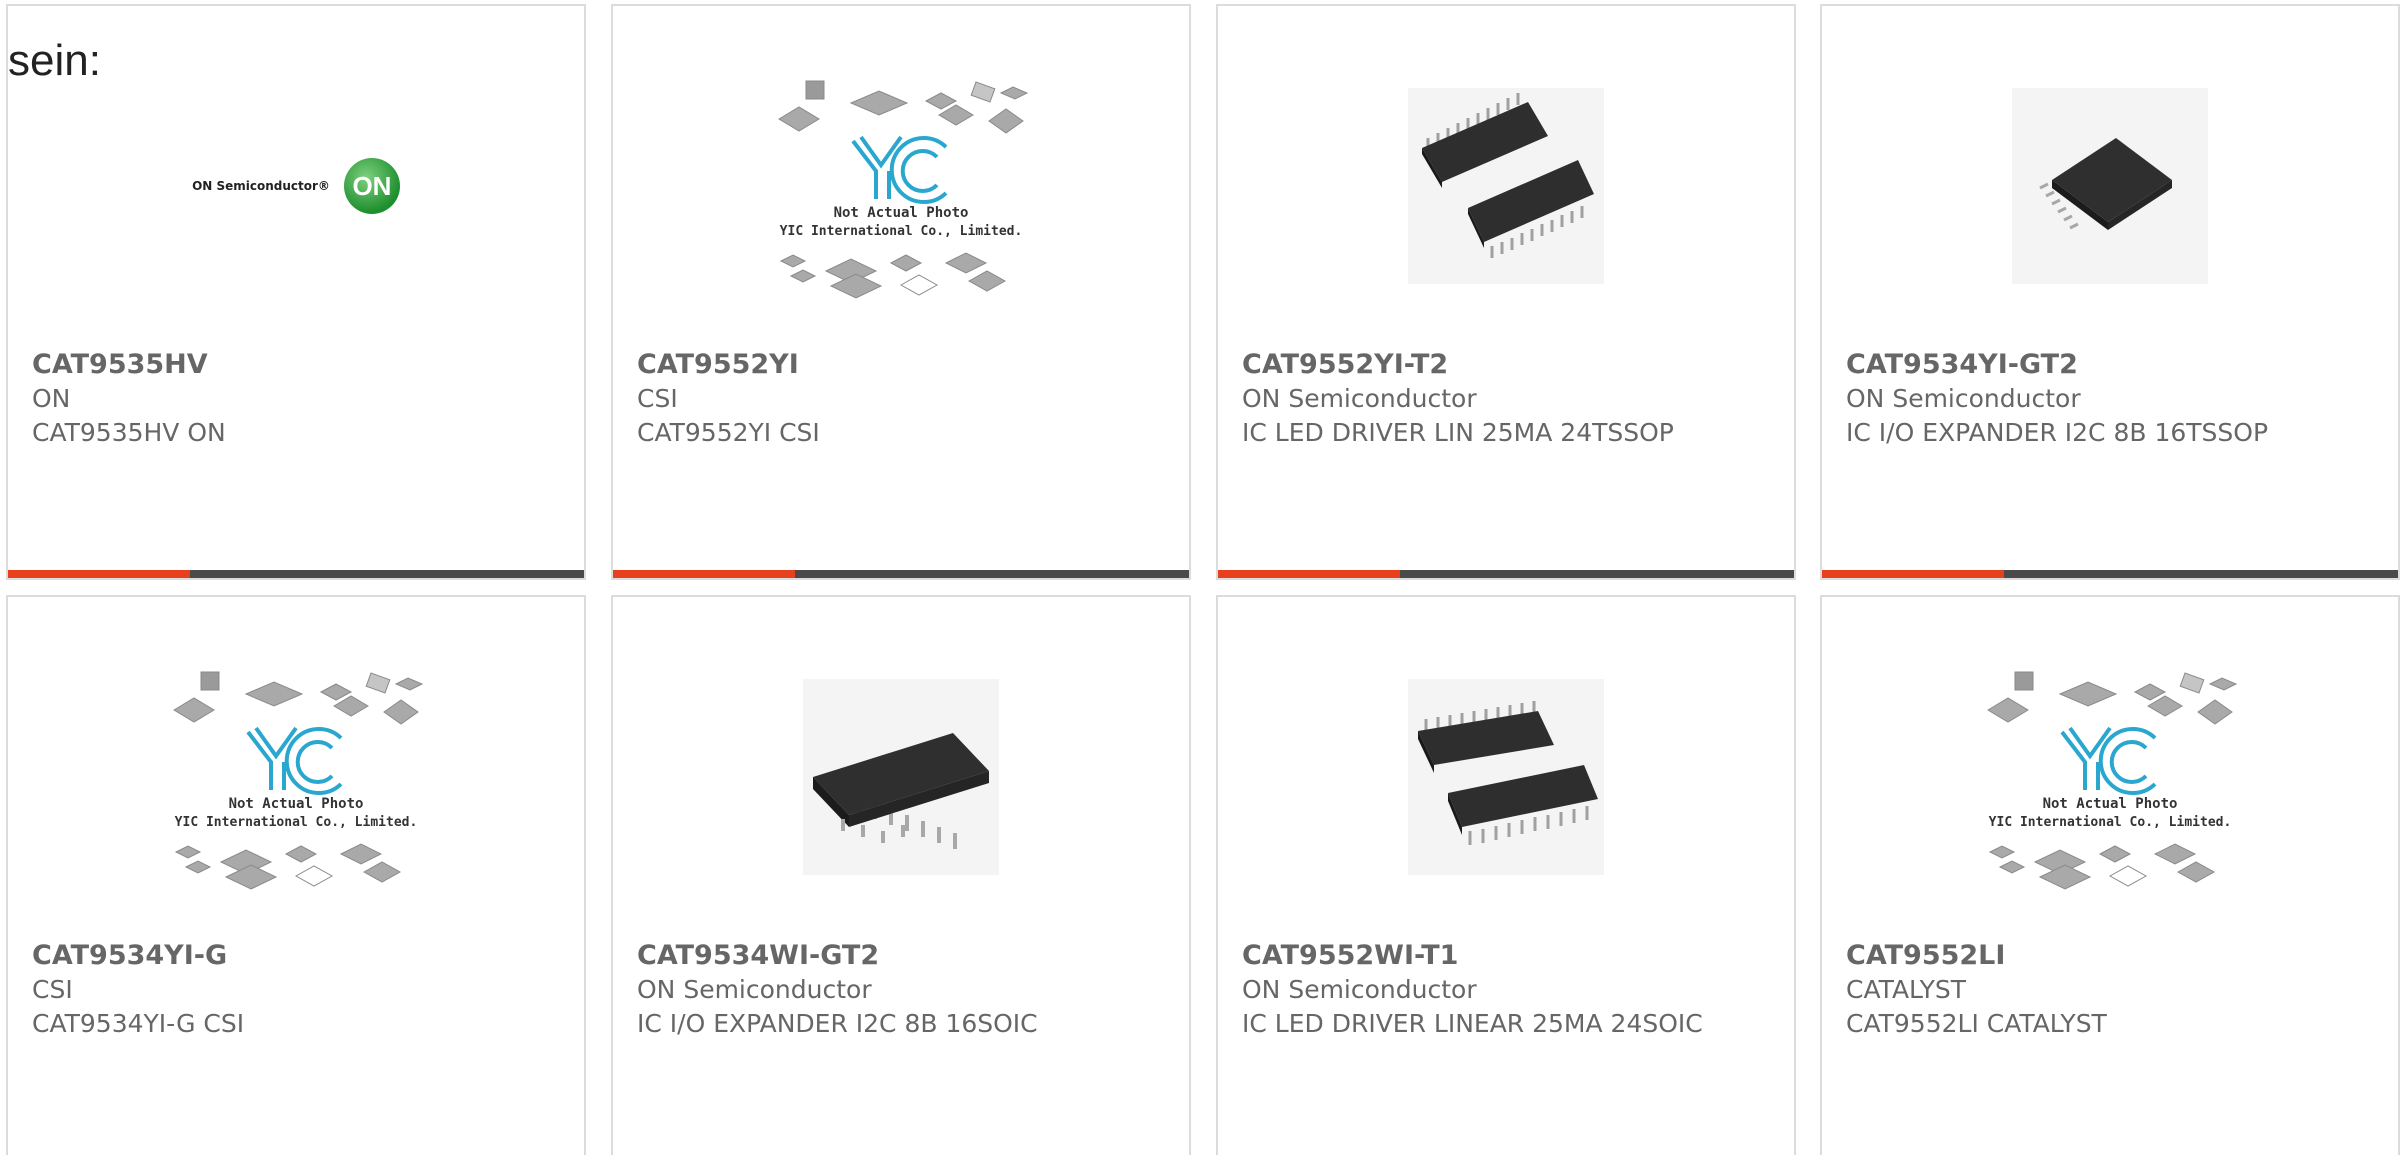 Image resolution: width=2400 pixels, height=1155 pixels. Describe the element at coordinates (2112, 365) in the screenshot. I see `part-number-link: CAT9534YI-GT2` at that location.